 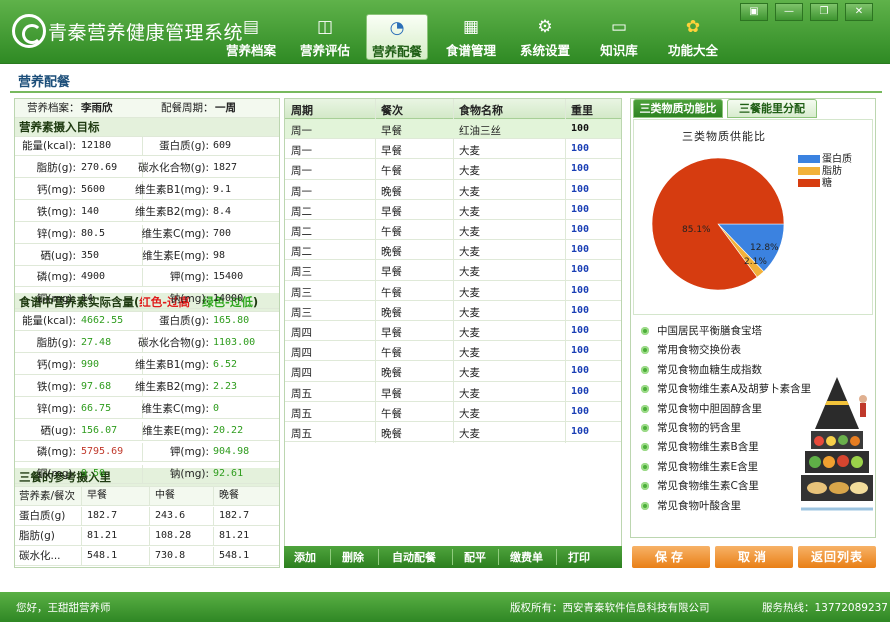 I want to click on table-row: 周三 早餐 大麦 100, so click(x=453, y=270).